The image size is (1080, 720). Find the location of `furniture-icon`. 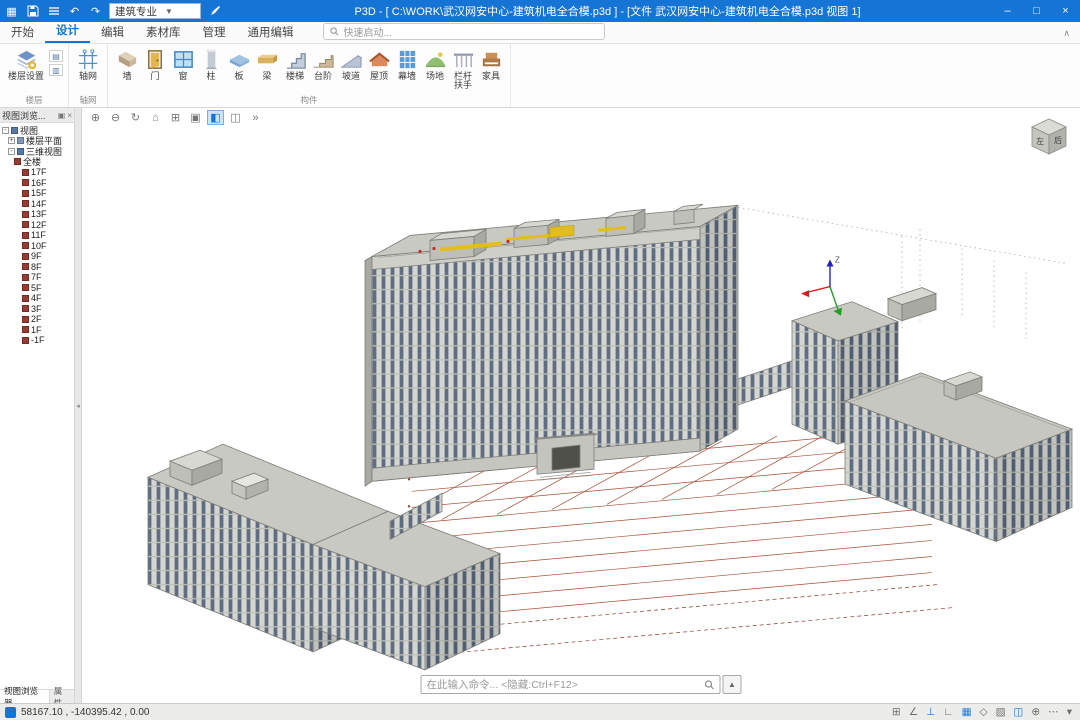

furniture-icon is located at coordinates (491, 59).